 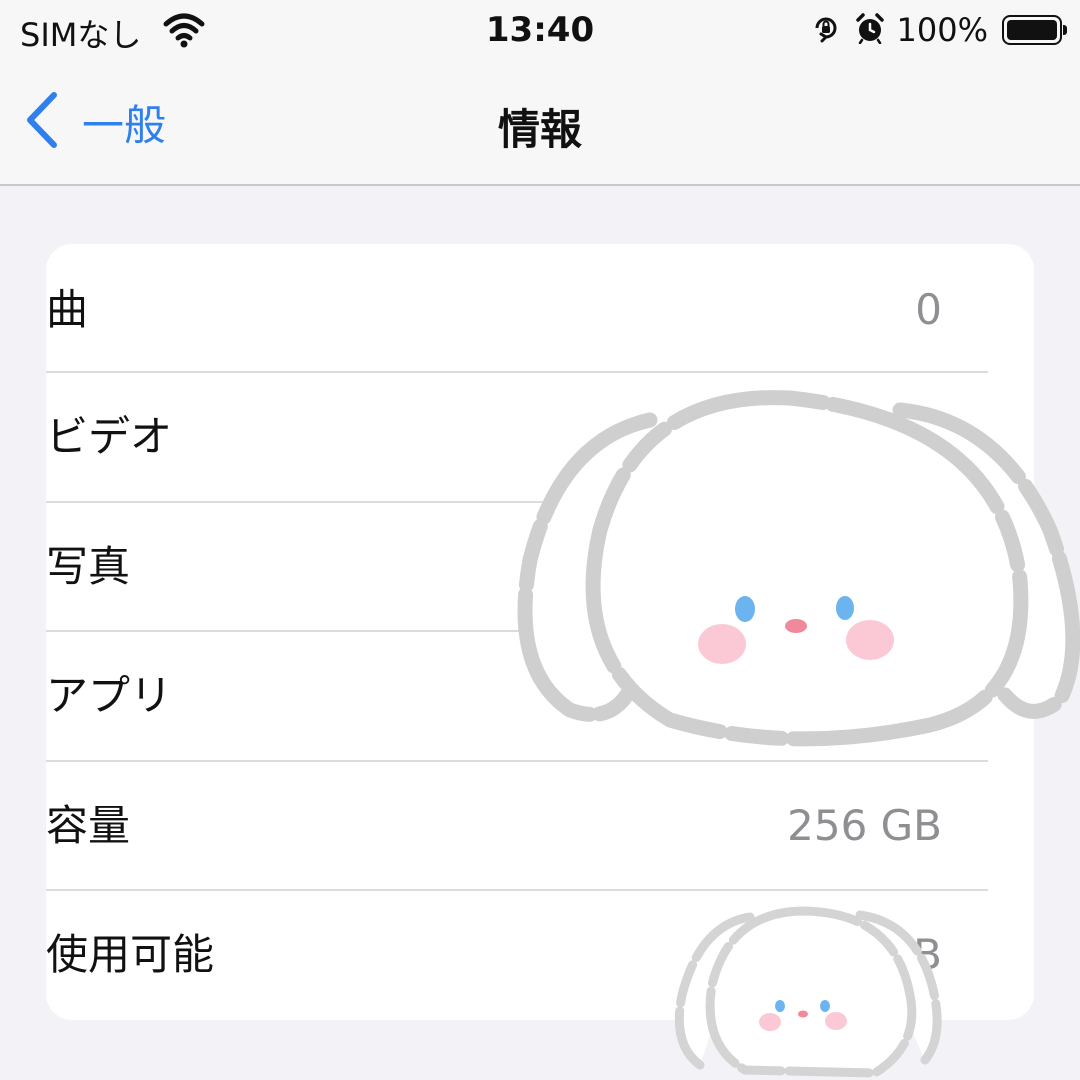 What do you see at coordinates (864, 825) in the screenshot?
I see `row-value: 256 GB` at bounding box center [864, 825].